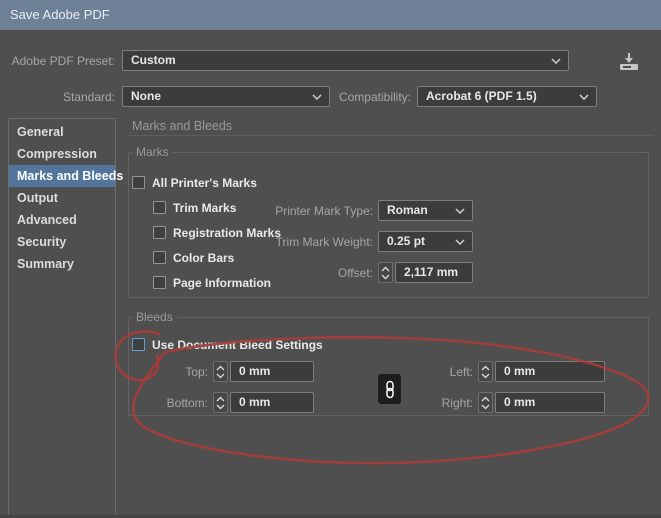  Describe the element at coordinates (255, 371) in the screenshot. I see `bleed-top-value: 0 mm` at that location.